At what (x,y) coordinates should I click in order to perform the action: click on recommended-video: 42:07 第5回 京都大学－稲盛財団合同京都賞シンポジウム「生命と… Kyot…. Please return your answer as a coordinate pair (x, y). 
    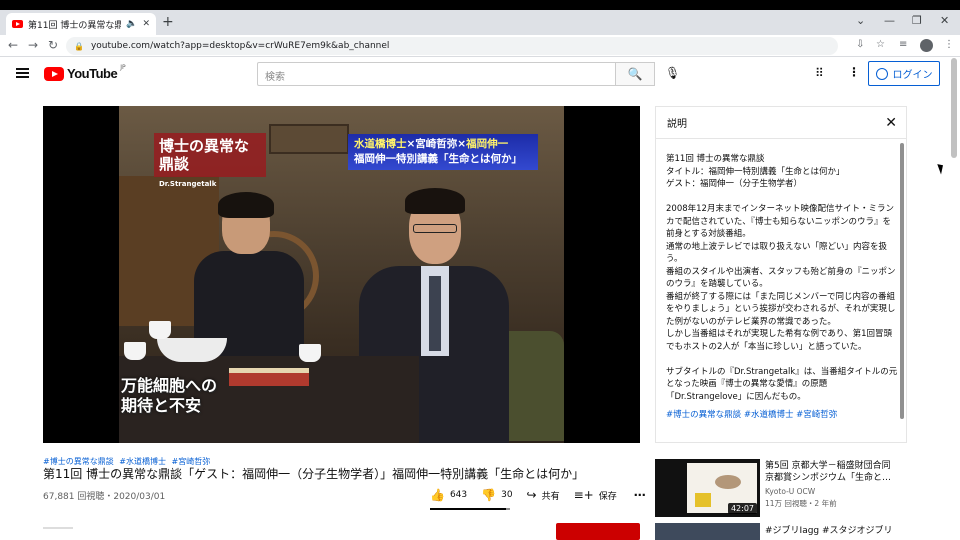
    Looking at the image, I should click on (802, 488).